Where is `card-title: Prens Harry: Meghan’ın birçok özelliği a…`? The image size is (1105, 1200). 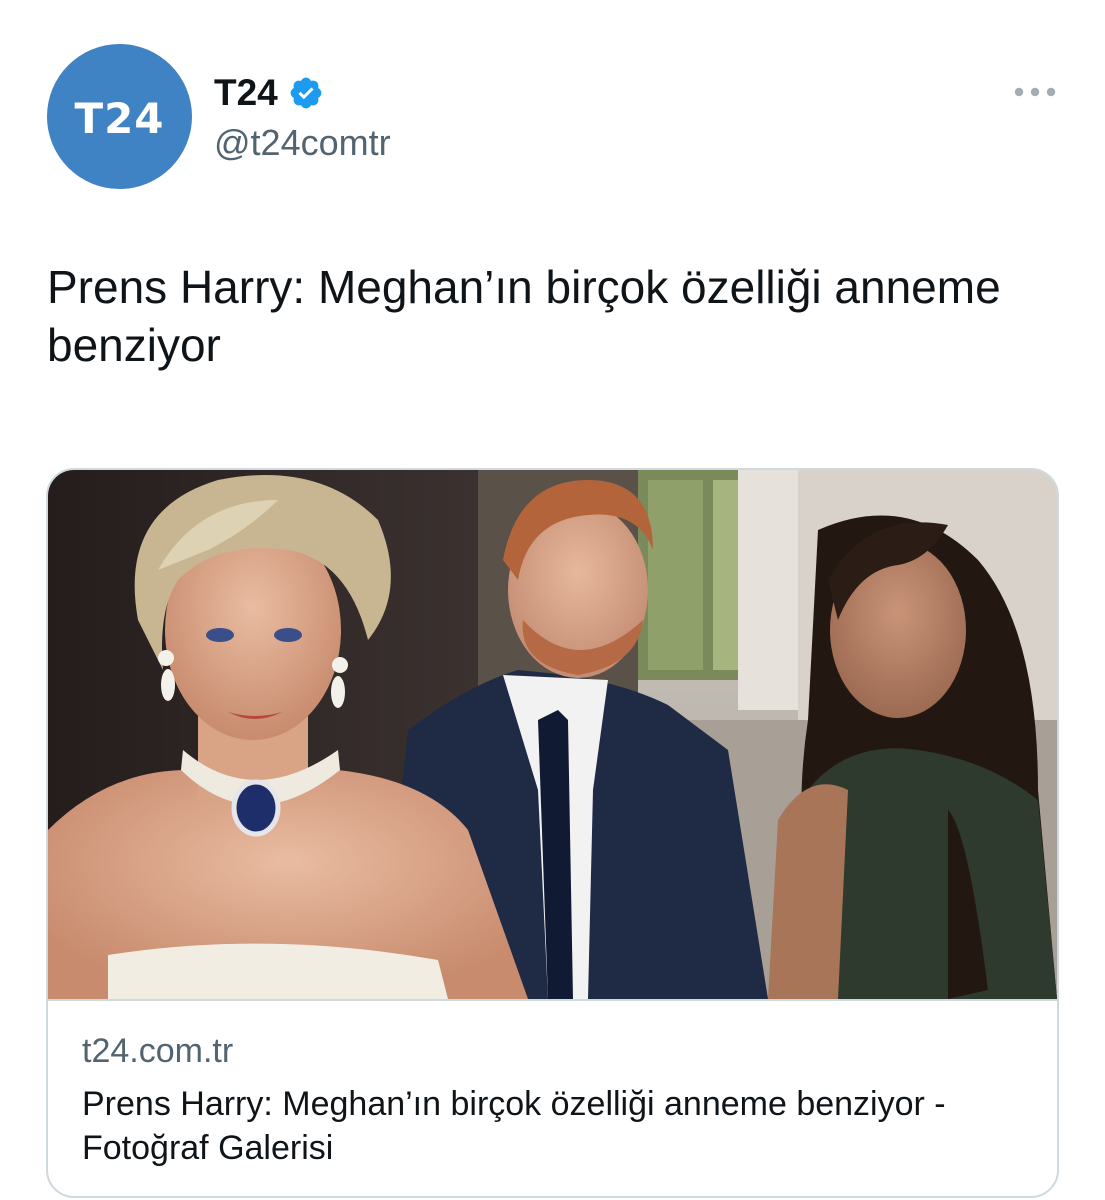
card-title: Prens Harry: Meghan’ın birçok özelliği a… is located at coordinates (552, 1126).